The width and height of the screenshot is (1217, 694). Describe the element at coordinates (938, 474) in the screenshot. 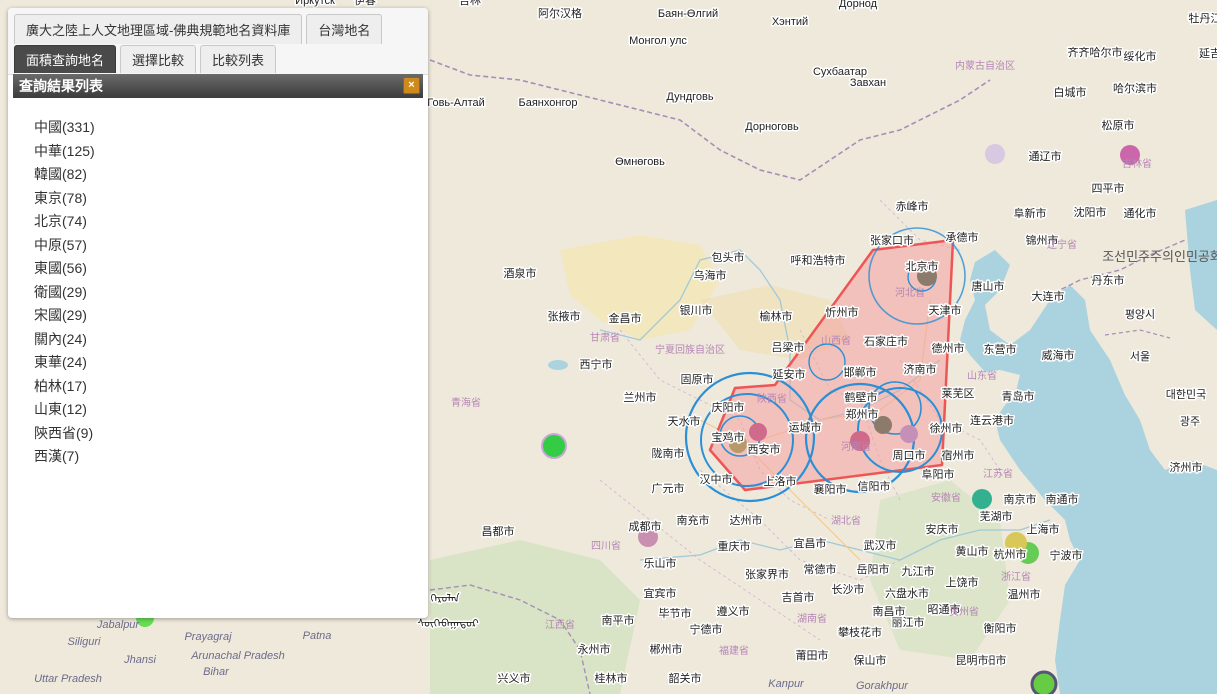

I see `map-label: 阜阳市` at that location.